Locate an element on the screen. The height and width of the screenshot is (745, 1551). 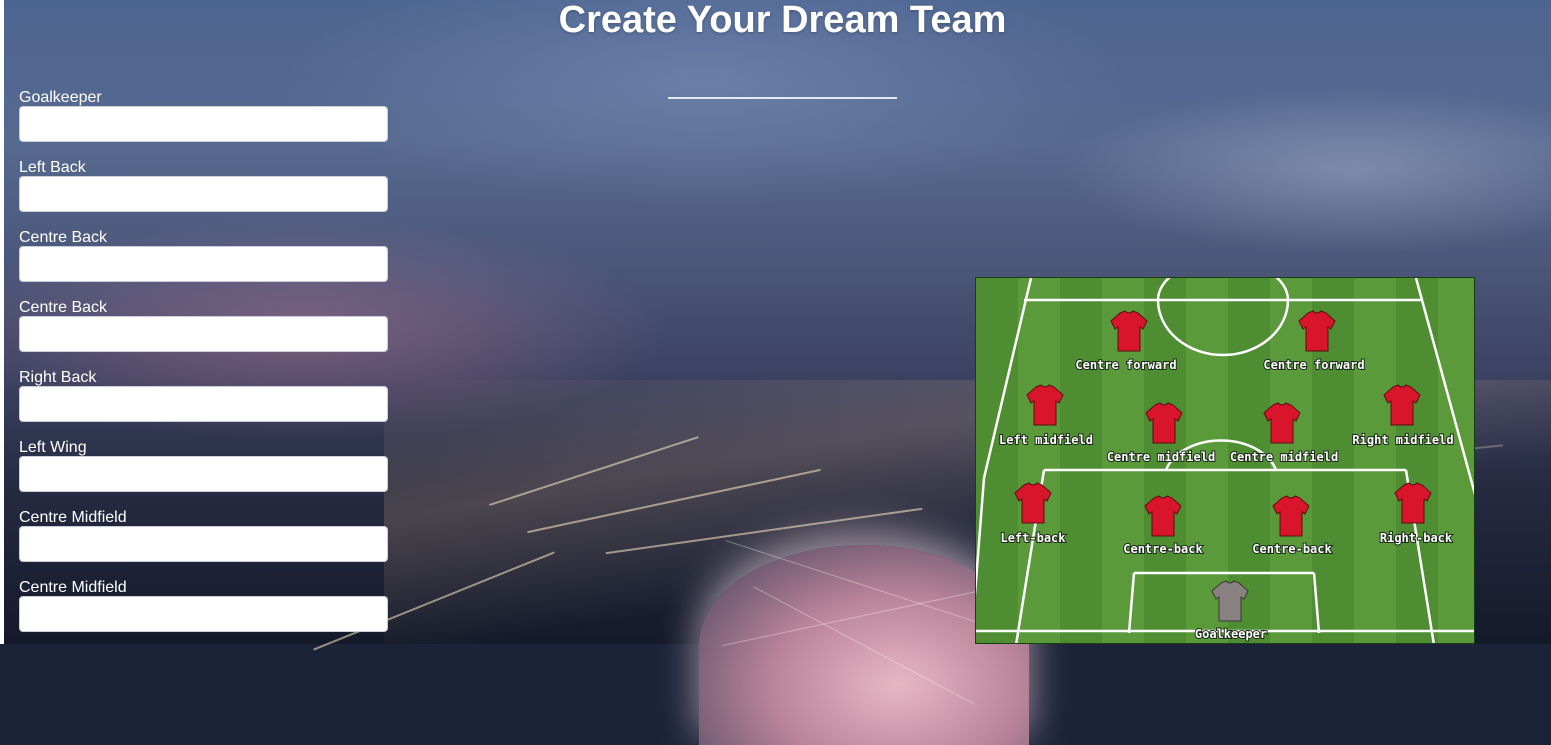
page-title: Create Your Dream Team is located at coordinates (782, 20).